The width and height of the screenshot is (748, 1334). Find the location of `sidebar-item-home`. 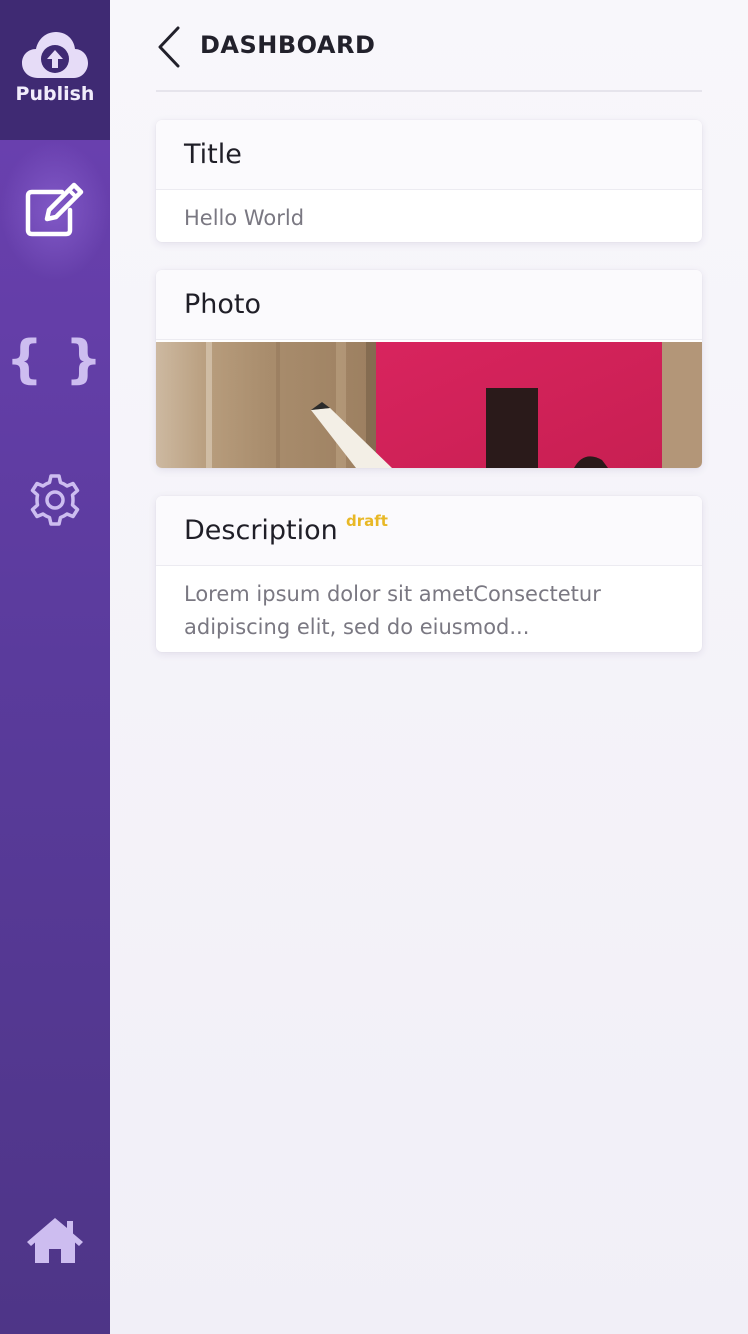

sidebar-item-home is located at coordinates (55, 1240).